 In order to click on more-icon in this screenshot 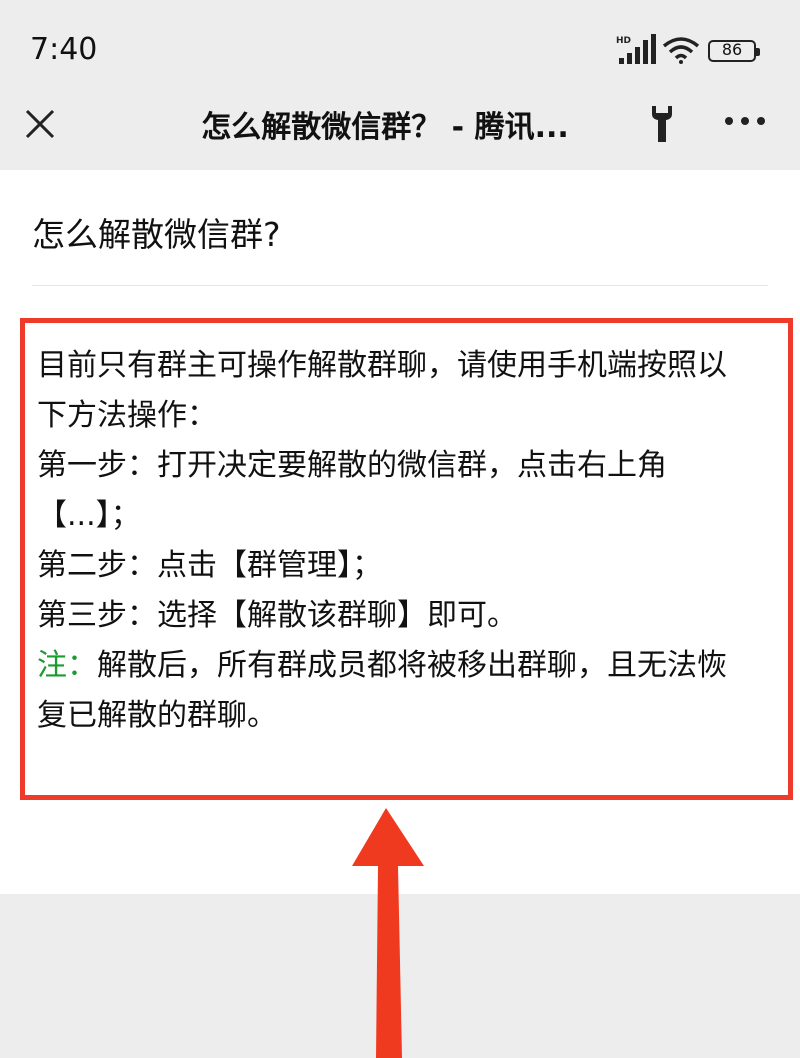, I will do `click(745, 121)`.